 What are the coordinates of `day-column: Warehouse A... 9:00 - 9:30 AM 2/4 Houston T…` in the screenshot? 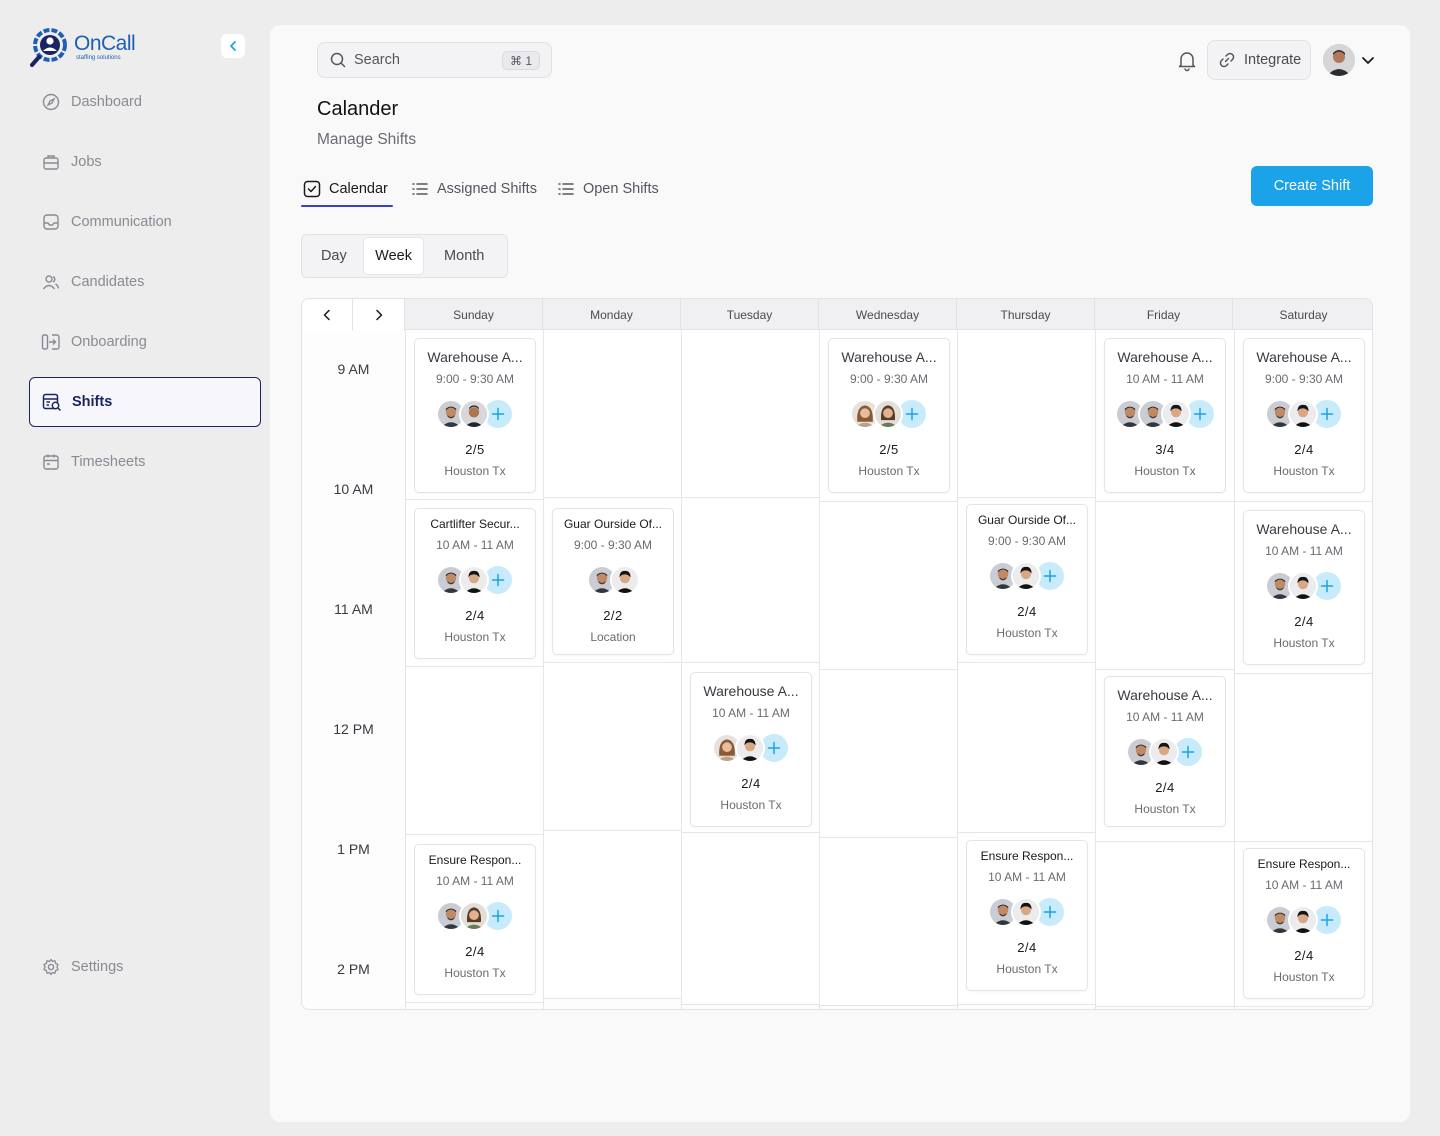 It's located at (1303, 669).